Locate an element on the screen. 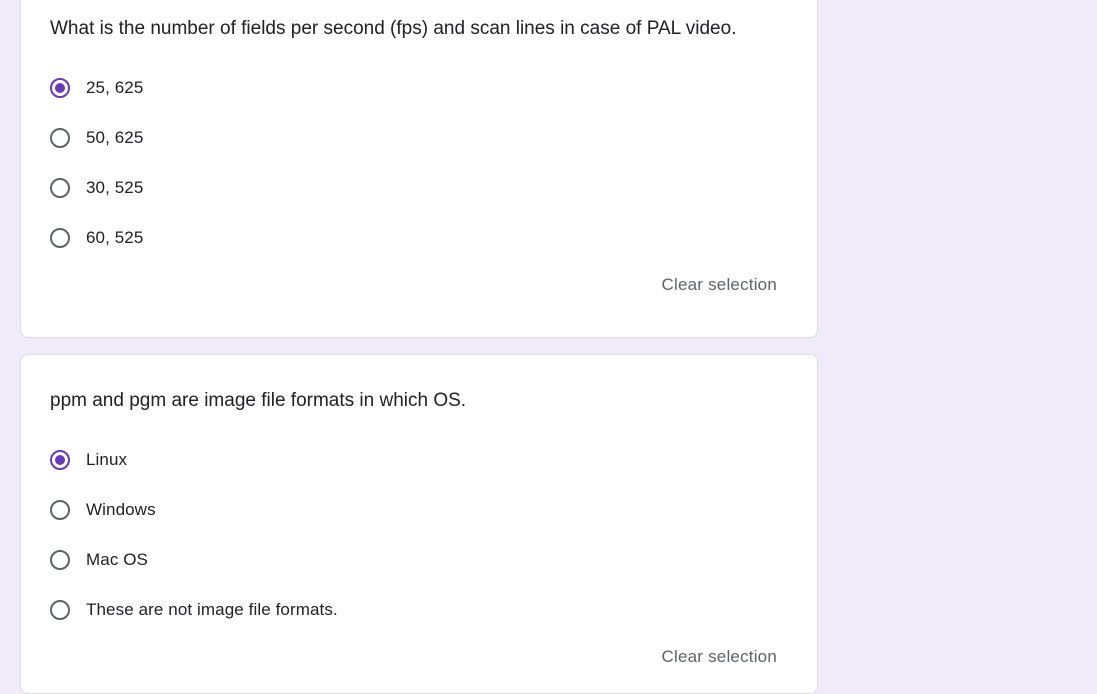 The image size is (1097, 694). option-label: Mac OS is located at coordinates (117, 559).